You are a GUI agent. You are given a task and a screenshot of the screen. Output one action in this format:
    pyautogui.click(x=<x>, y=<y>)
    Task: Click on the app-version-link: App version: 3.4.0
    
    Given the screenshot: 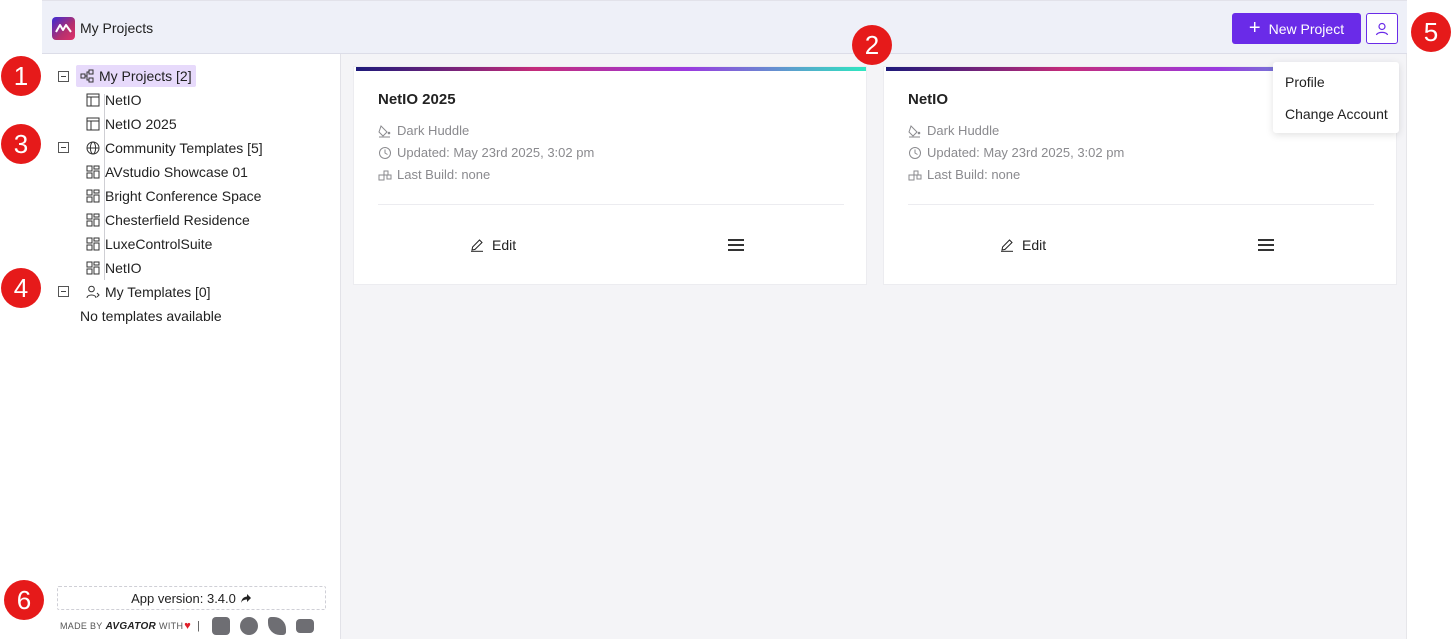 What is the action you would take?
    pyautogui.click(x=191, y=598)
    